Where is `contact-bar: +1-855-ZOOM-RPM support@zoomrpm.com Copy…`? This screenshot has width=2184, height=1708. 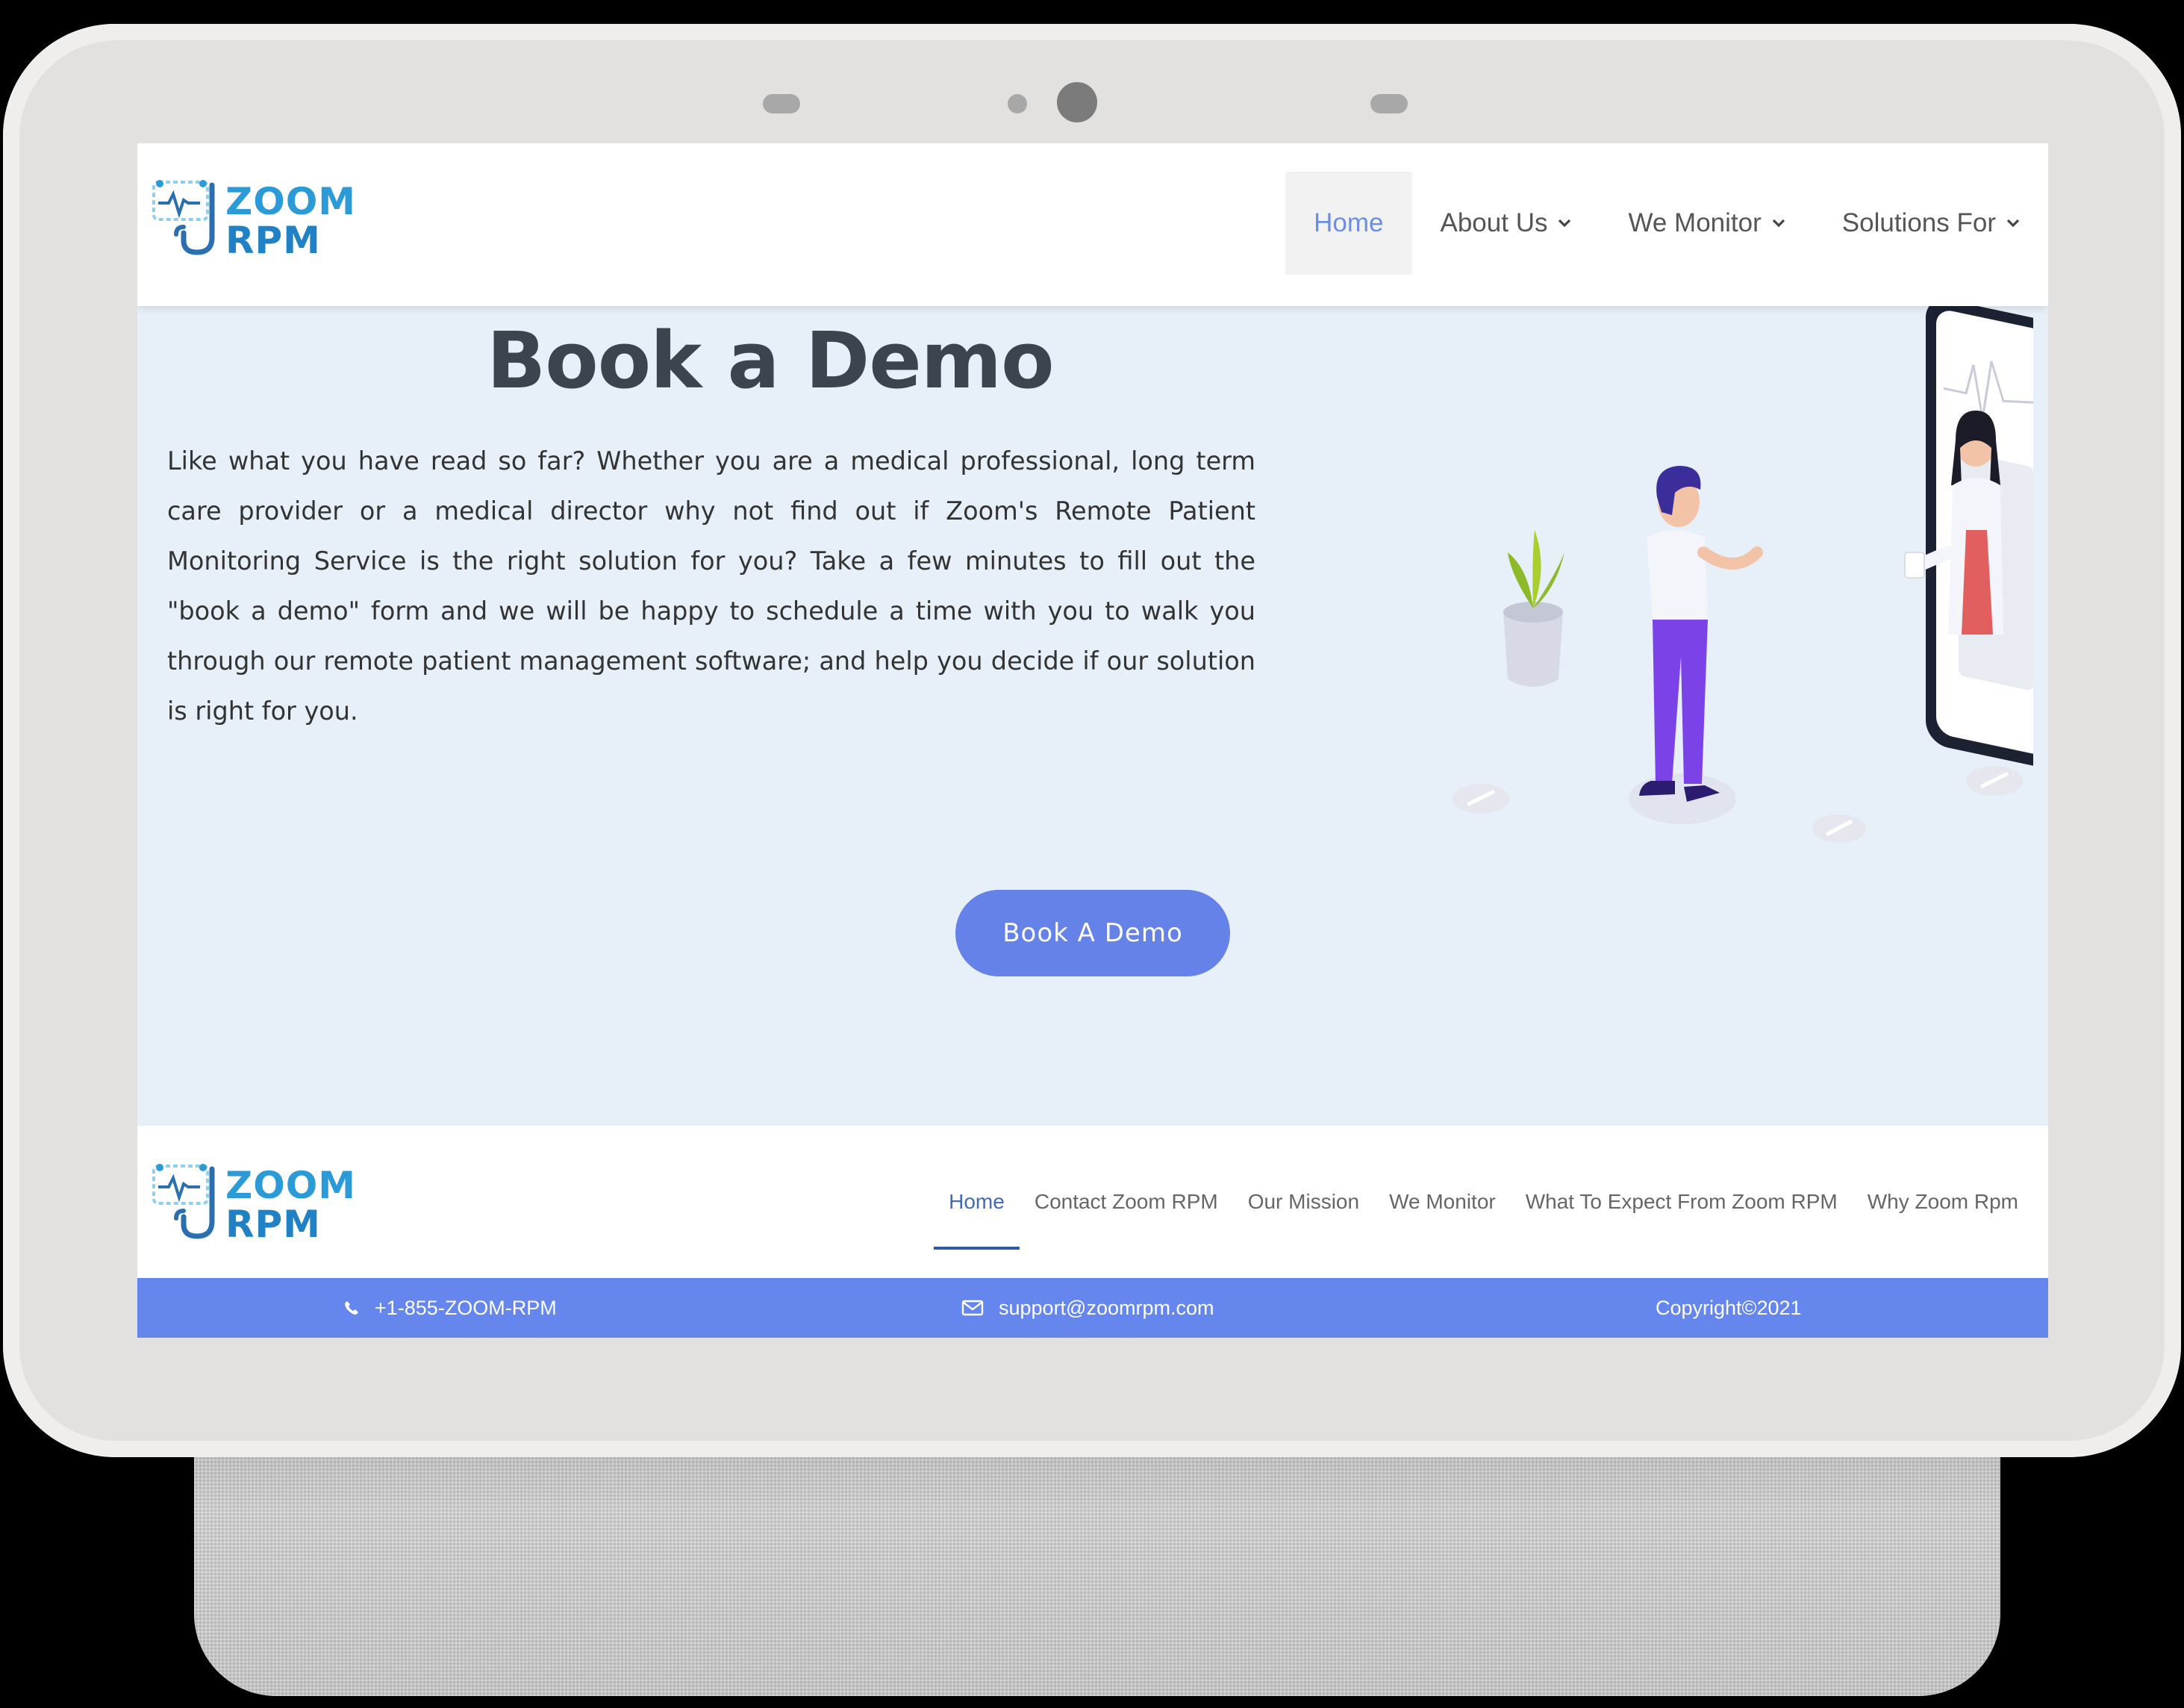 contact-bar: +1-855-ZOOM-RPM support@zoomrpm.com Copy… is located at coordinates (1092, 1308).